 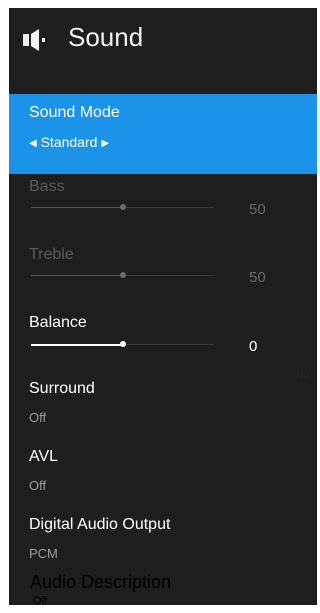 What do you see at coordinates (100, 524) in the screenshot?
I see `digital-audio-output-label: Digital Audio Output` at bounding box center [100, 524].